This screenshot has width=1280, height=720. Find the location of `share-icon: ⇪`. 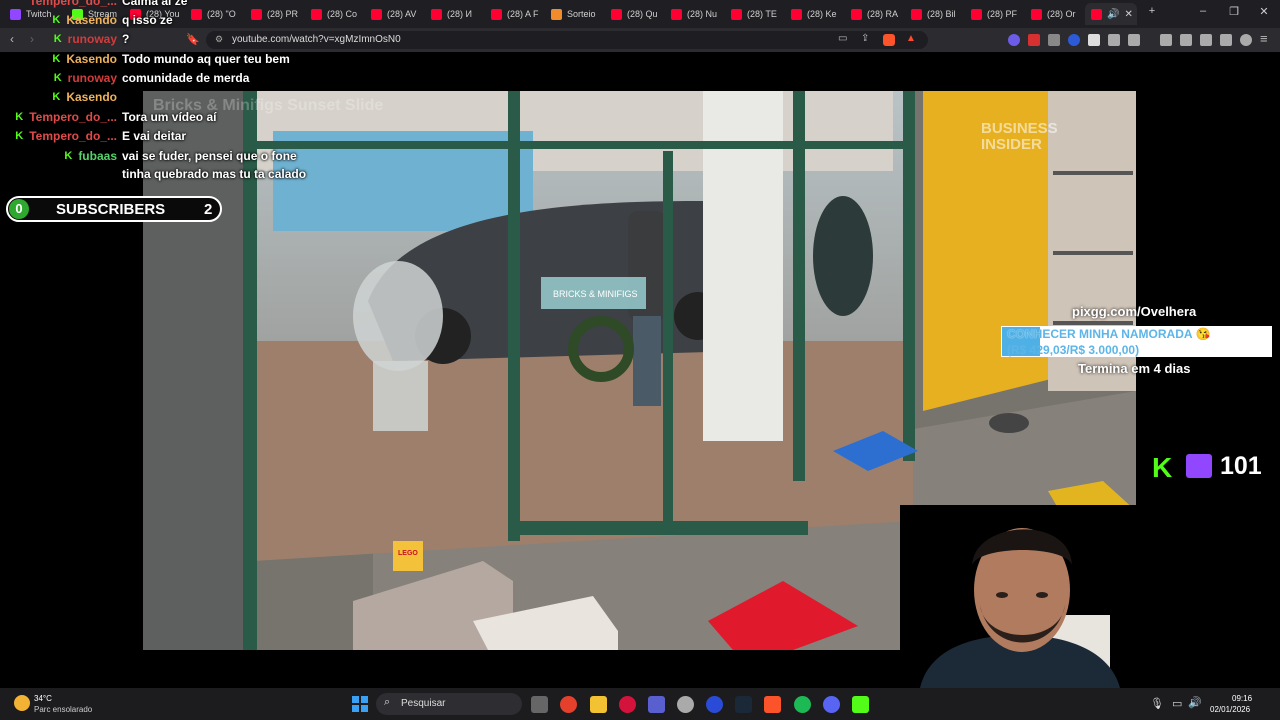

share-icon: ⇪ is located at coordinates (865, 38).